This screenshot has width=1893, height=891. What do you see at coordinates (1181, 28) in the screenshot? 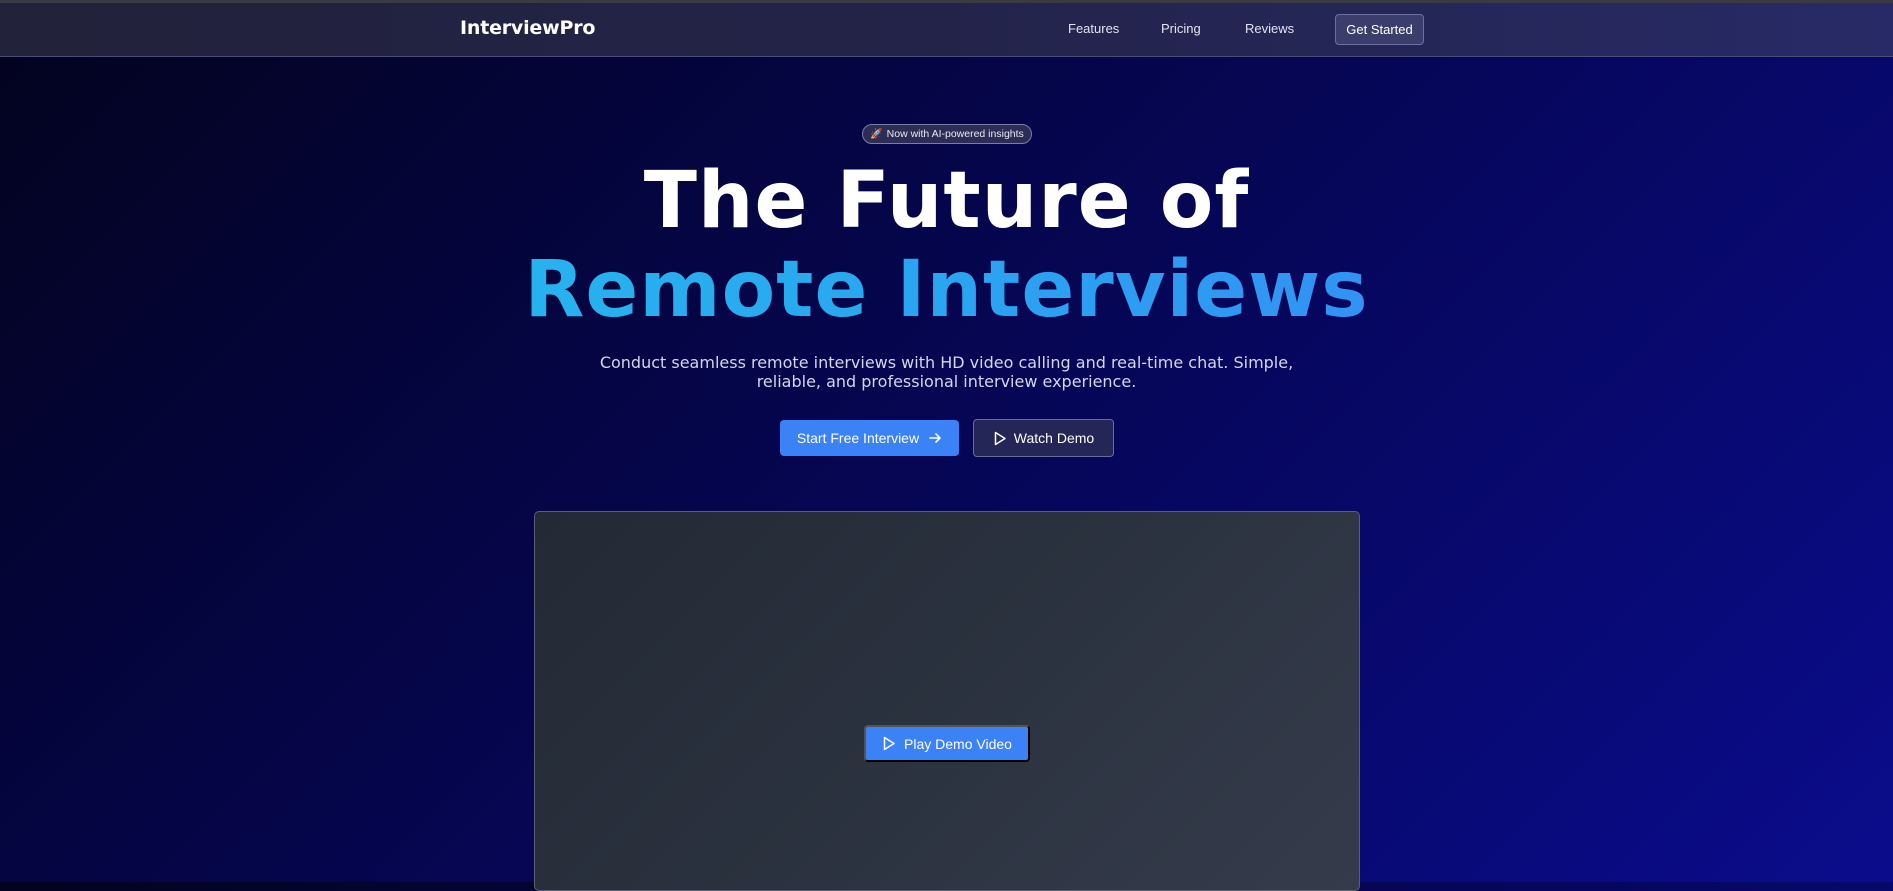
I see `nav-link-pricing: Pricing` at bounding box center [1181, 28].